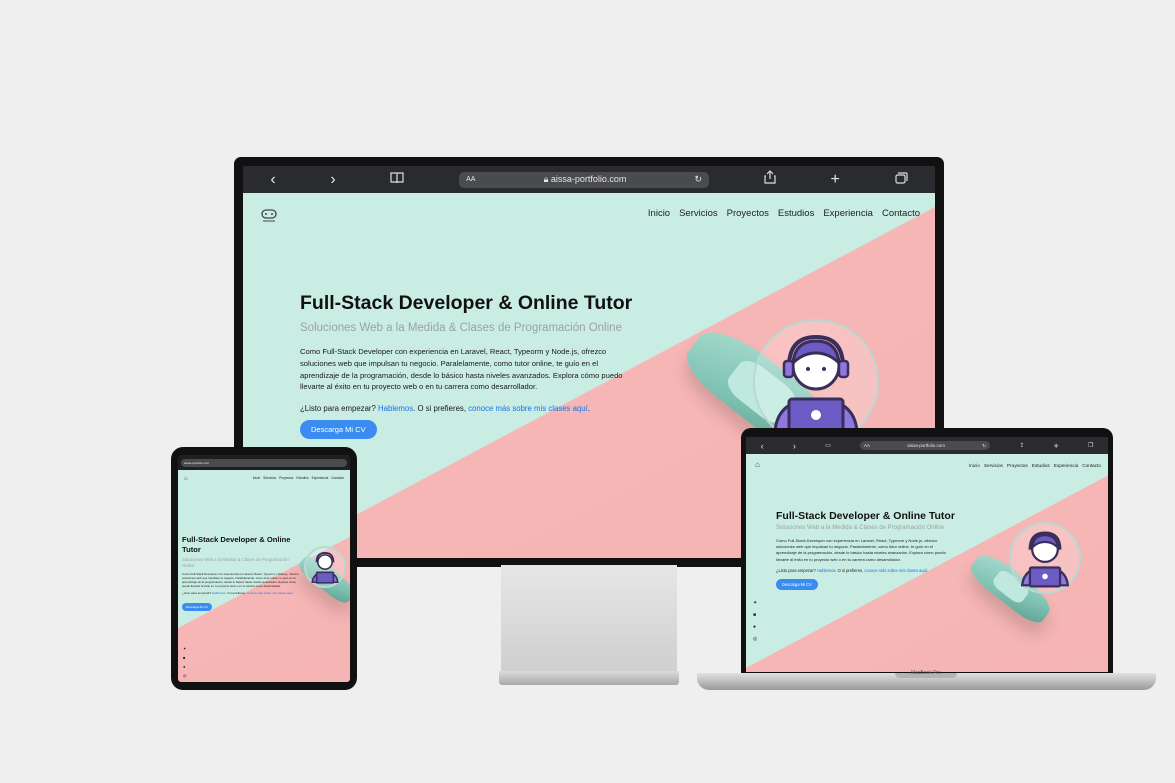 The width and height of the screenshot is (1175, 783). I want to click on laptop-nav-inicio: Inicio, so click(974, 465).